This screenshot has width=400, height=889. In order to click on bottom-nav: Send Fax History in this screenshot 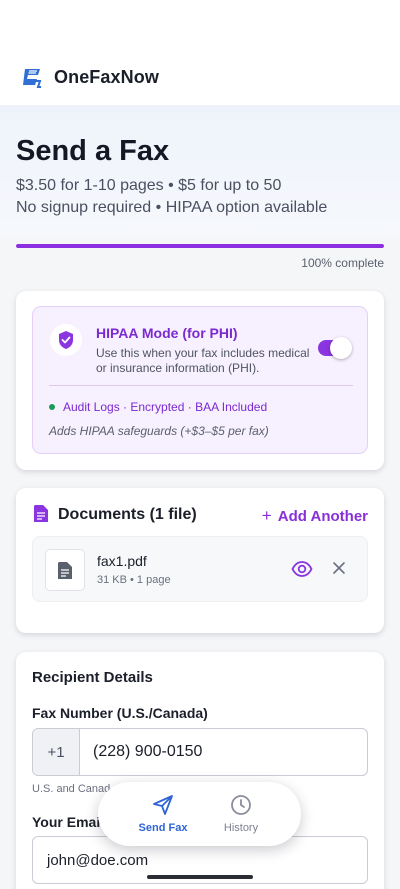, I will do `click(199, 814)`.